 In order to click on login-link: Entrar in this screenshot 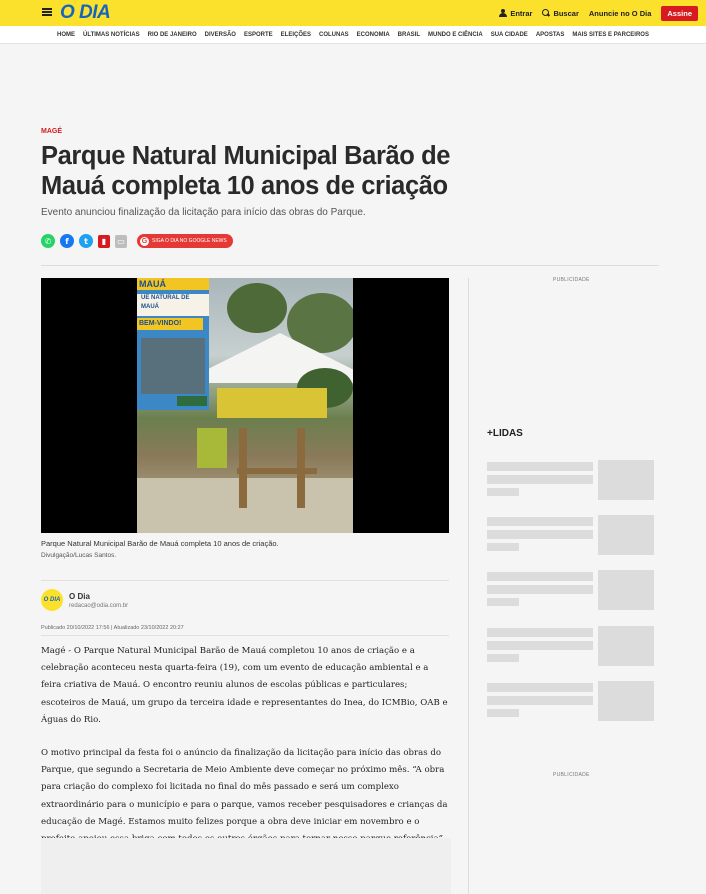, I will do `click(515, 13)`.